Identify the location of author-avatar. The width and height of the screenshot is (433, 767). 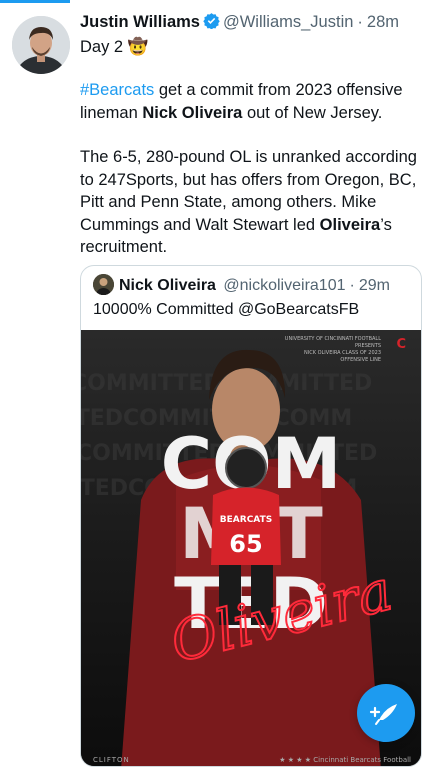
(41, 45).